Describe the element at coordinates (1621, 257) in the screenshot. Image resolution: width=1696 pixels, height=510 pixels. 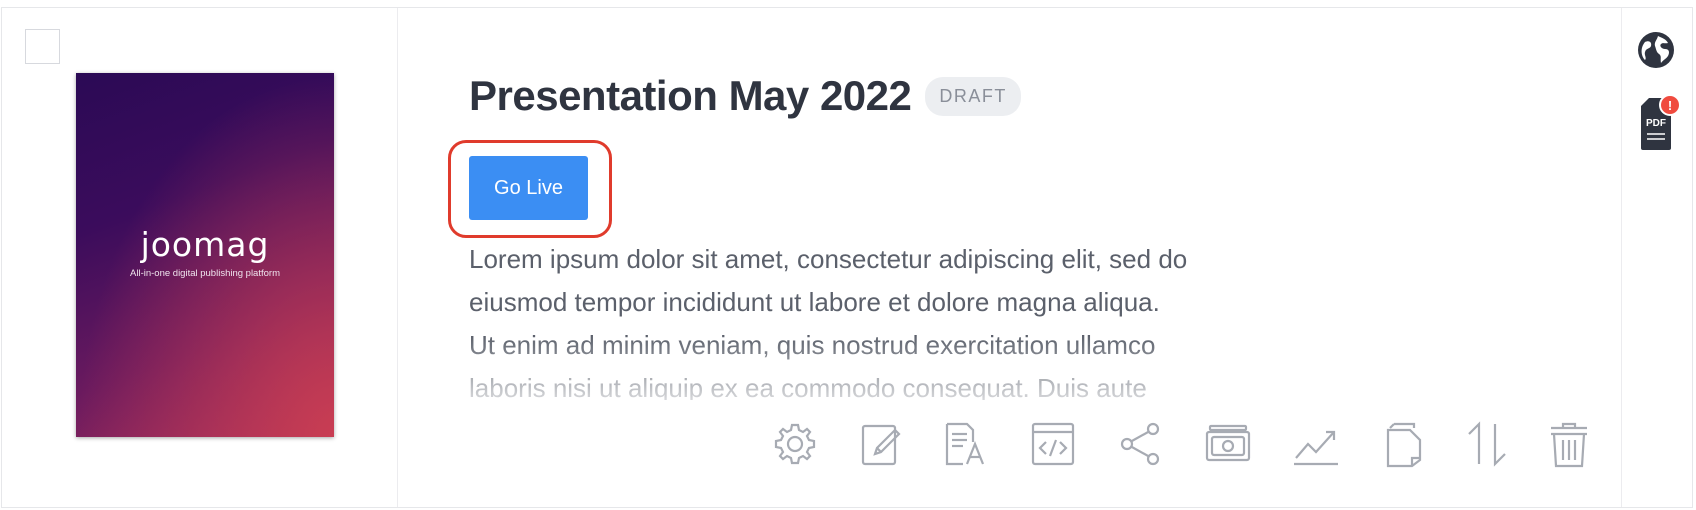
I see `side-divider` at that location.